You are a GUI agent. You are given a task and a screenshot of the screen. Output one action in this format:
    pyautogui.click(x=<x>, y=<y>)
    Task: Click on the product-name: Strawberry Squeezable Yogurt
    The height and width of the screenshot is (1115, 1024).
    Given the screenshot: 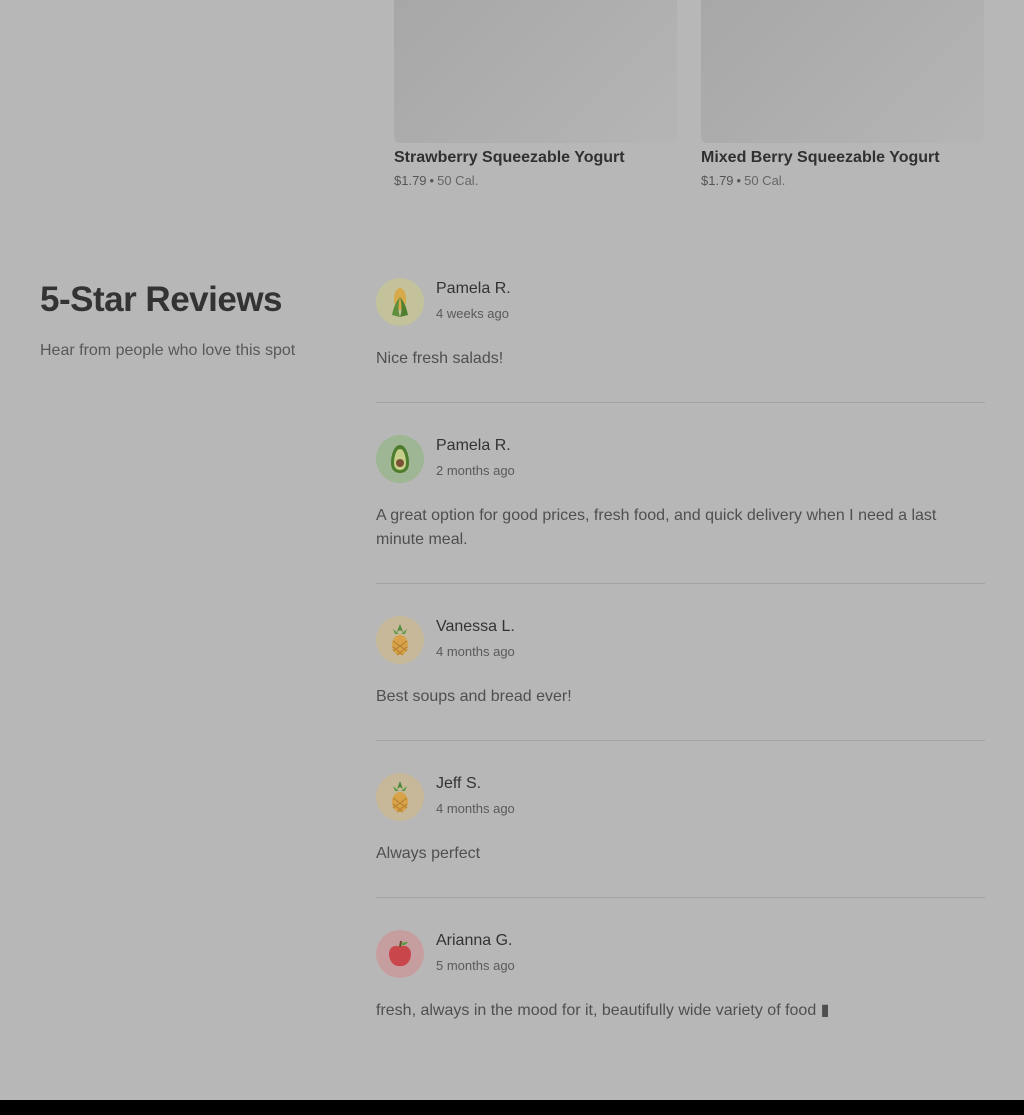 What is the action you would take?
    pyautogui.click(x=509, y=157)
    